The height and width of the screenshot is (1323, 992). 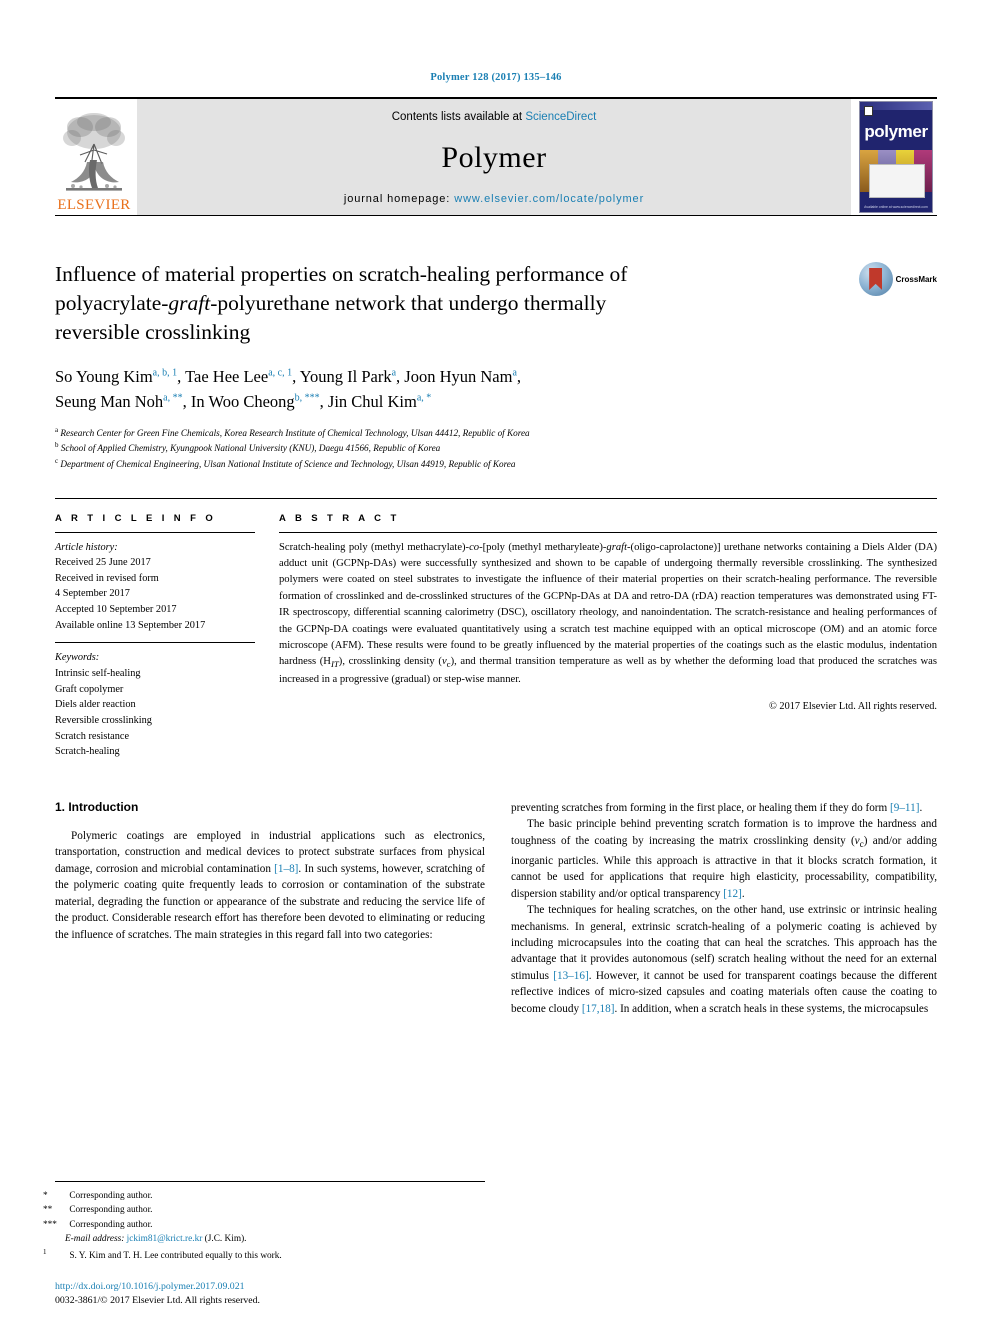 I want to click on abstract-rule, so click(x=608, y=532).